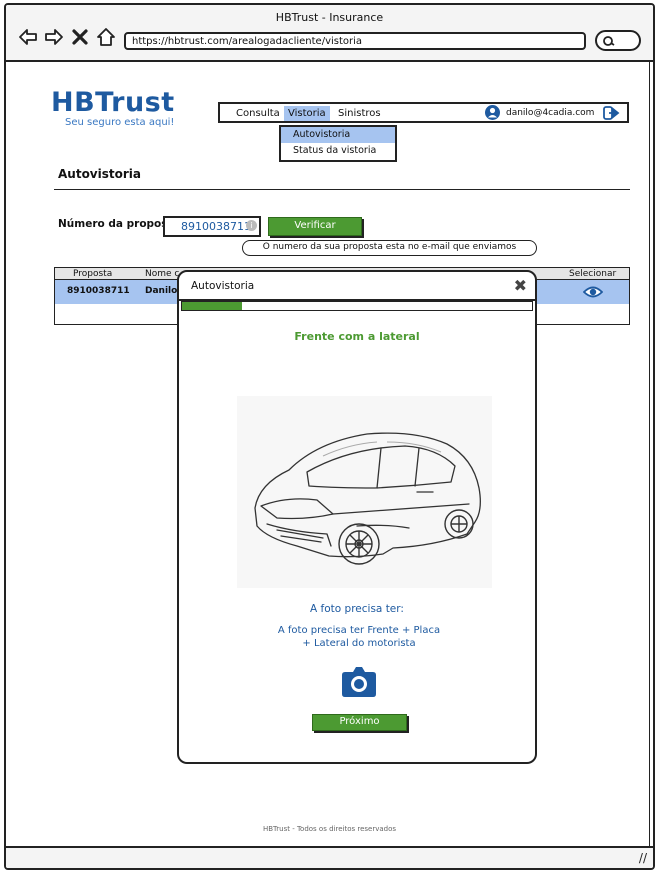  I want to click on user-info: danilo@4cadia.com, so click(539, 112).